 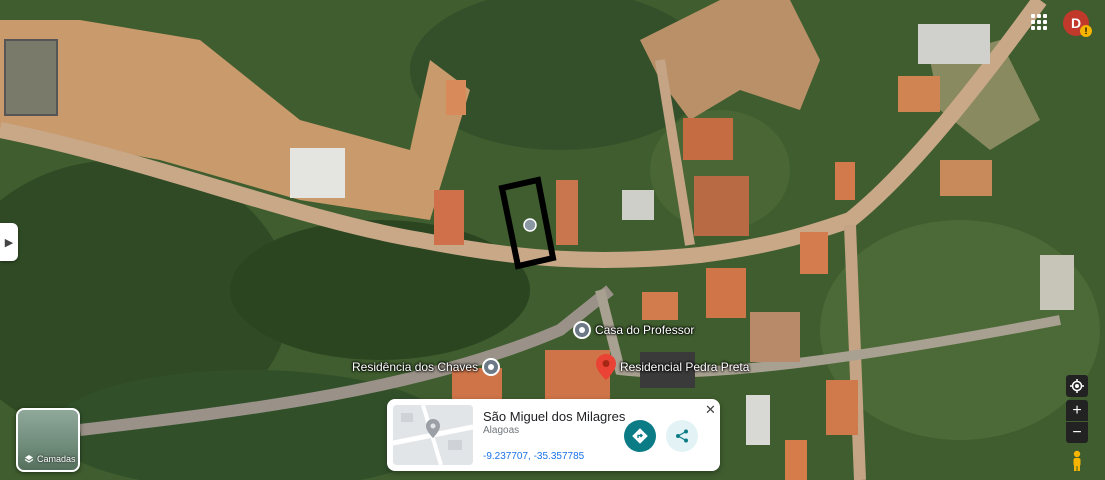 I want to click on zoom-in-button: +, so click(x=1077, y=410).